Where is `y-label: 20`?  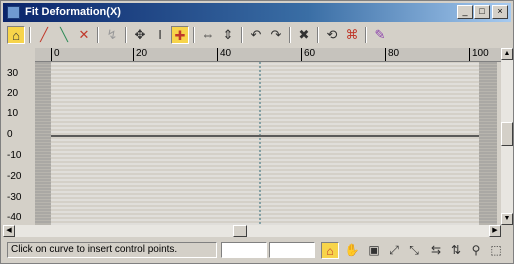
y-label: 20 is located at coordinates (13, 93).